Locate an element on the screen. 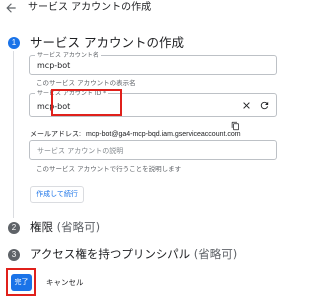 The image size is (320, 300). id-highlight-box is located at coordinates (86, 102).